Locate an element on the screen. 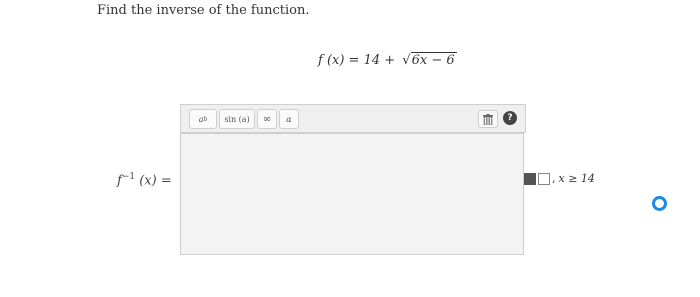 Image resolution: width=700 pixels, height=297 pixels. power-button: ab is located at coordinates (203, 119).